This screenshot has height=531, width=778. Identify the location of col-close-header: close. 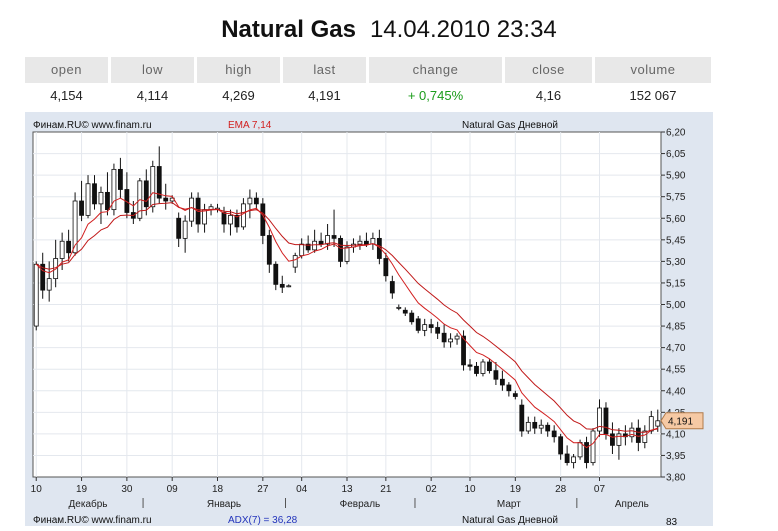
(548, 70).